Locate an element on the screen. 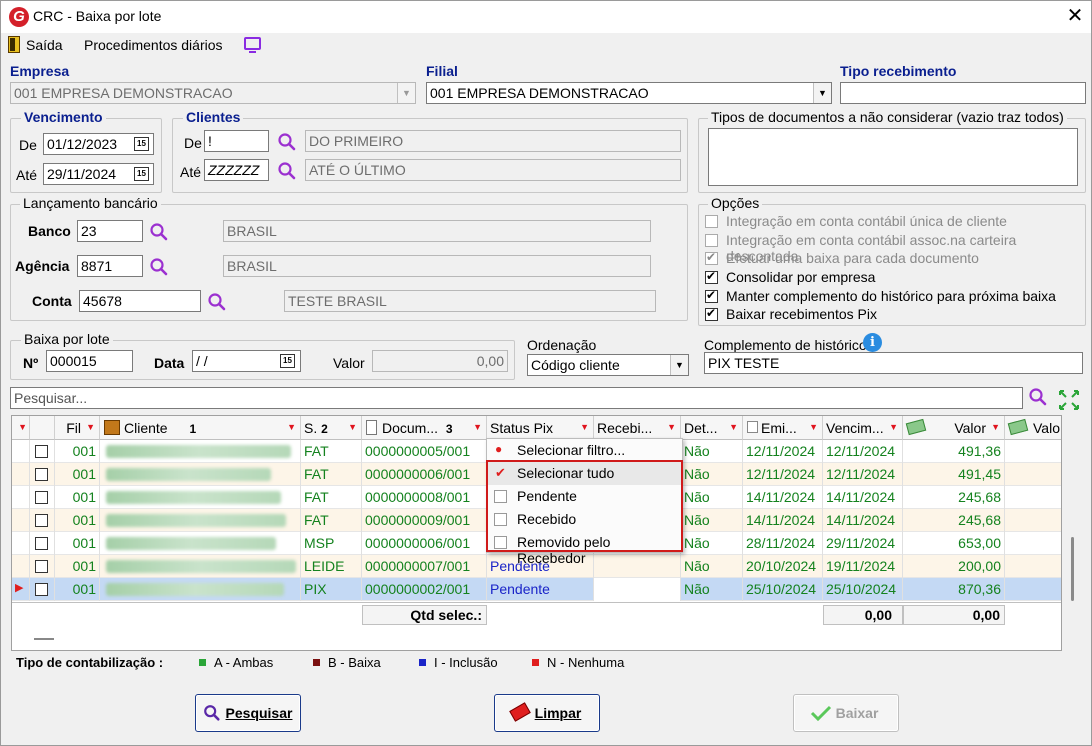  vencimento-de-label: De is located at coordinates (28, 145).